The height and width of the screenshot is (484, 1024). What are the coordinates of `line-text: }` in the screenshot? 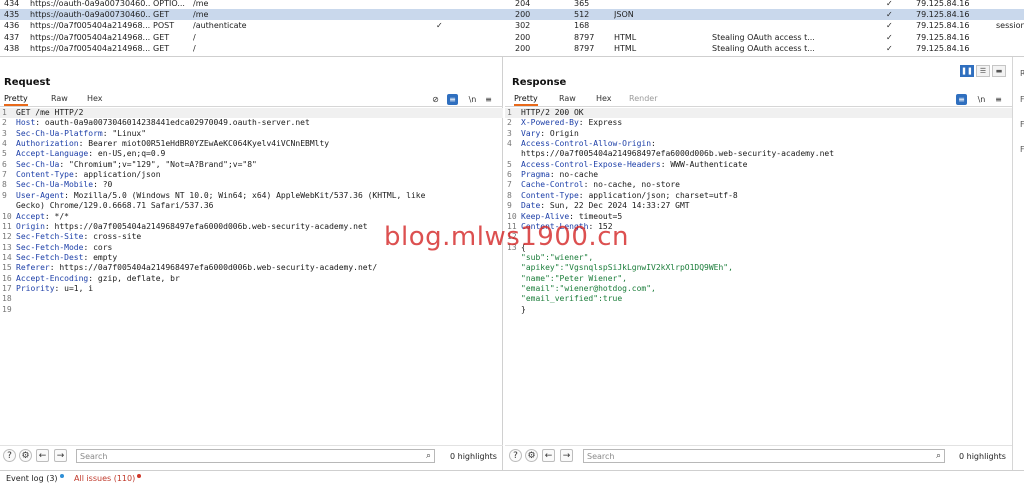 It's located at (523, 310).